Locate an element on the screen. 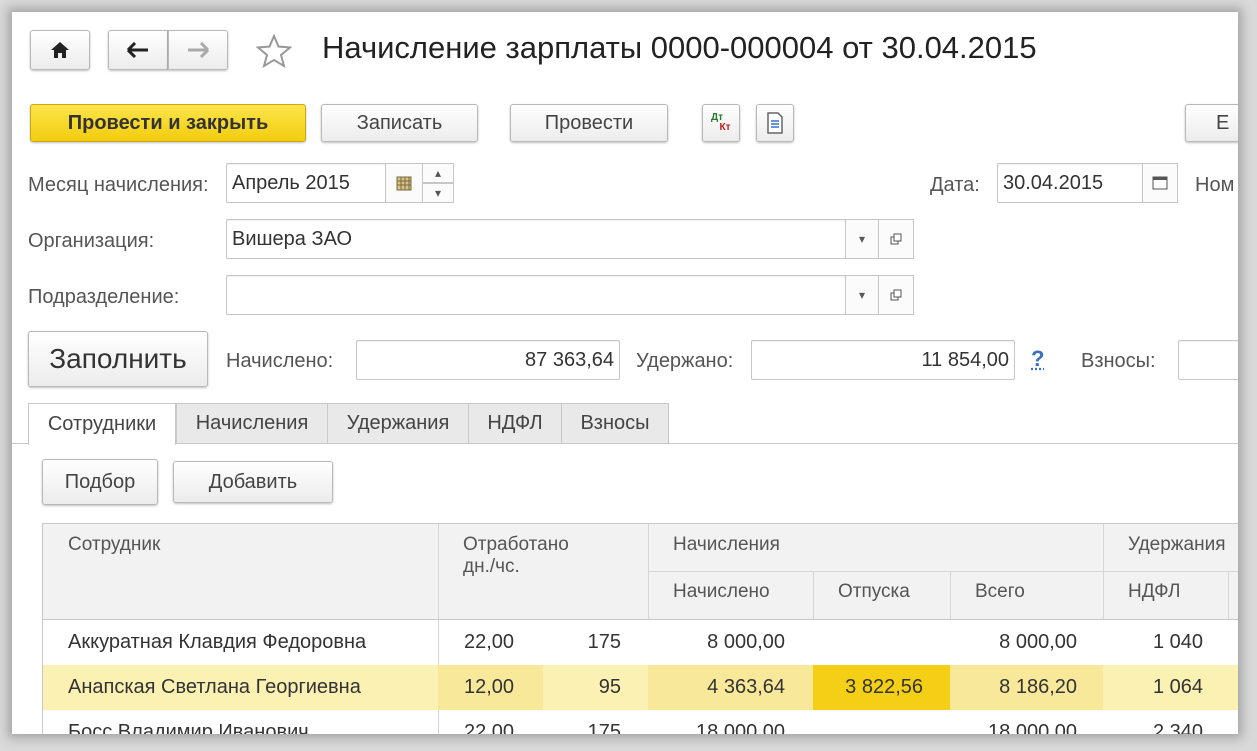 This screenshot has height=751, width=1257. department-open-button is located at coordinates (896, 295).